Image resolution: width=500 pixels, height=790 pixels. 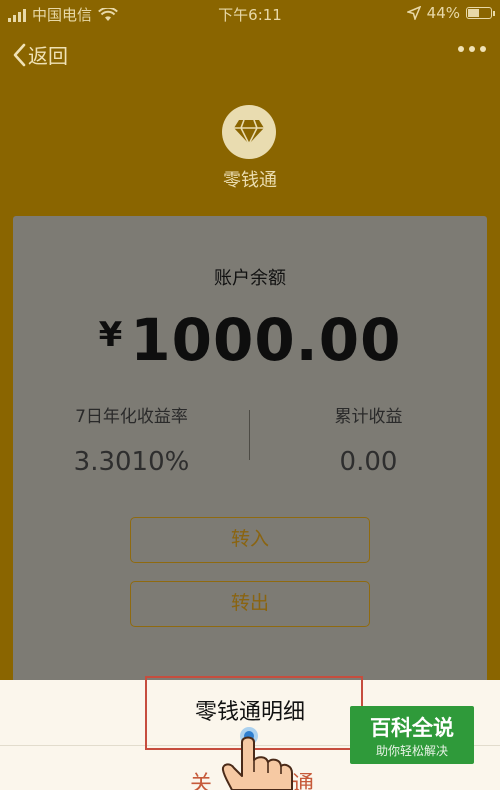 I want to click on stat-total-earnings: 累计收益 0.00, so click(x=368, y=439).